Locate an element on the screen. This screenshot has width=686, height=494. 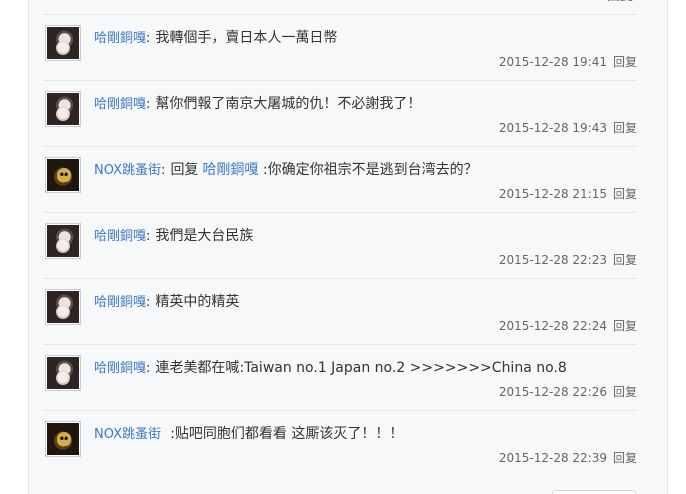
comment-text: 我轉個手，賣日本人一萬日幣 is located at coordinates (246, 38).